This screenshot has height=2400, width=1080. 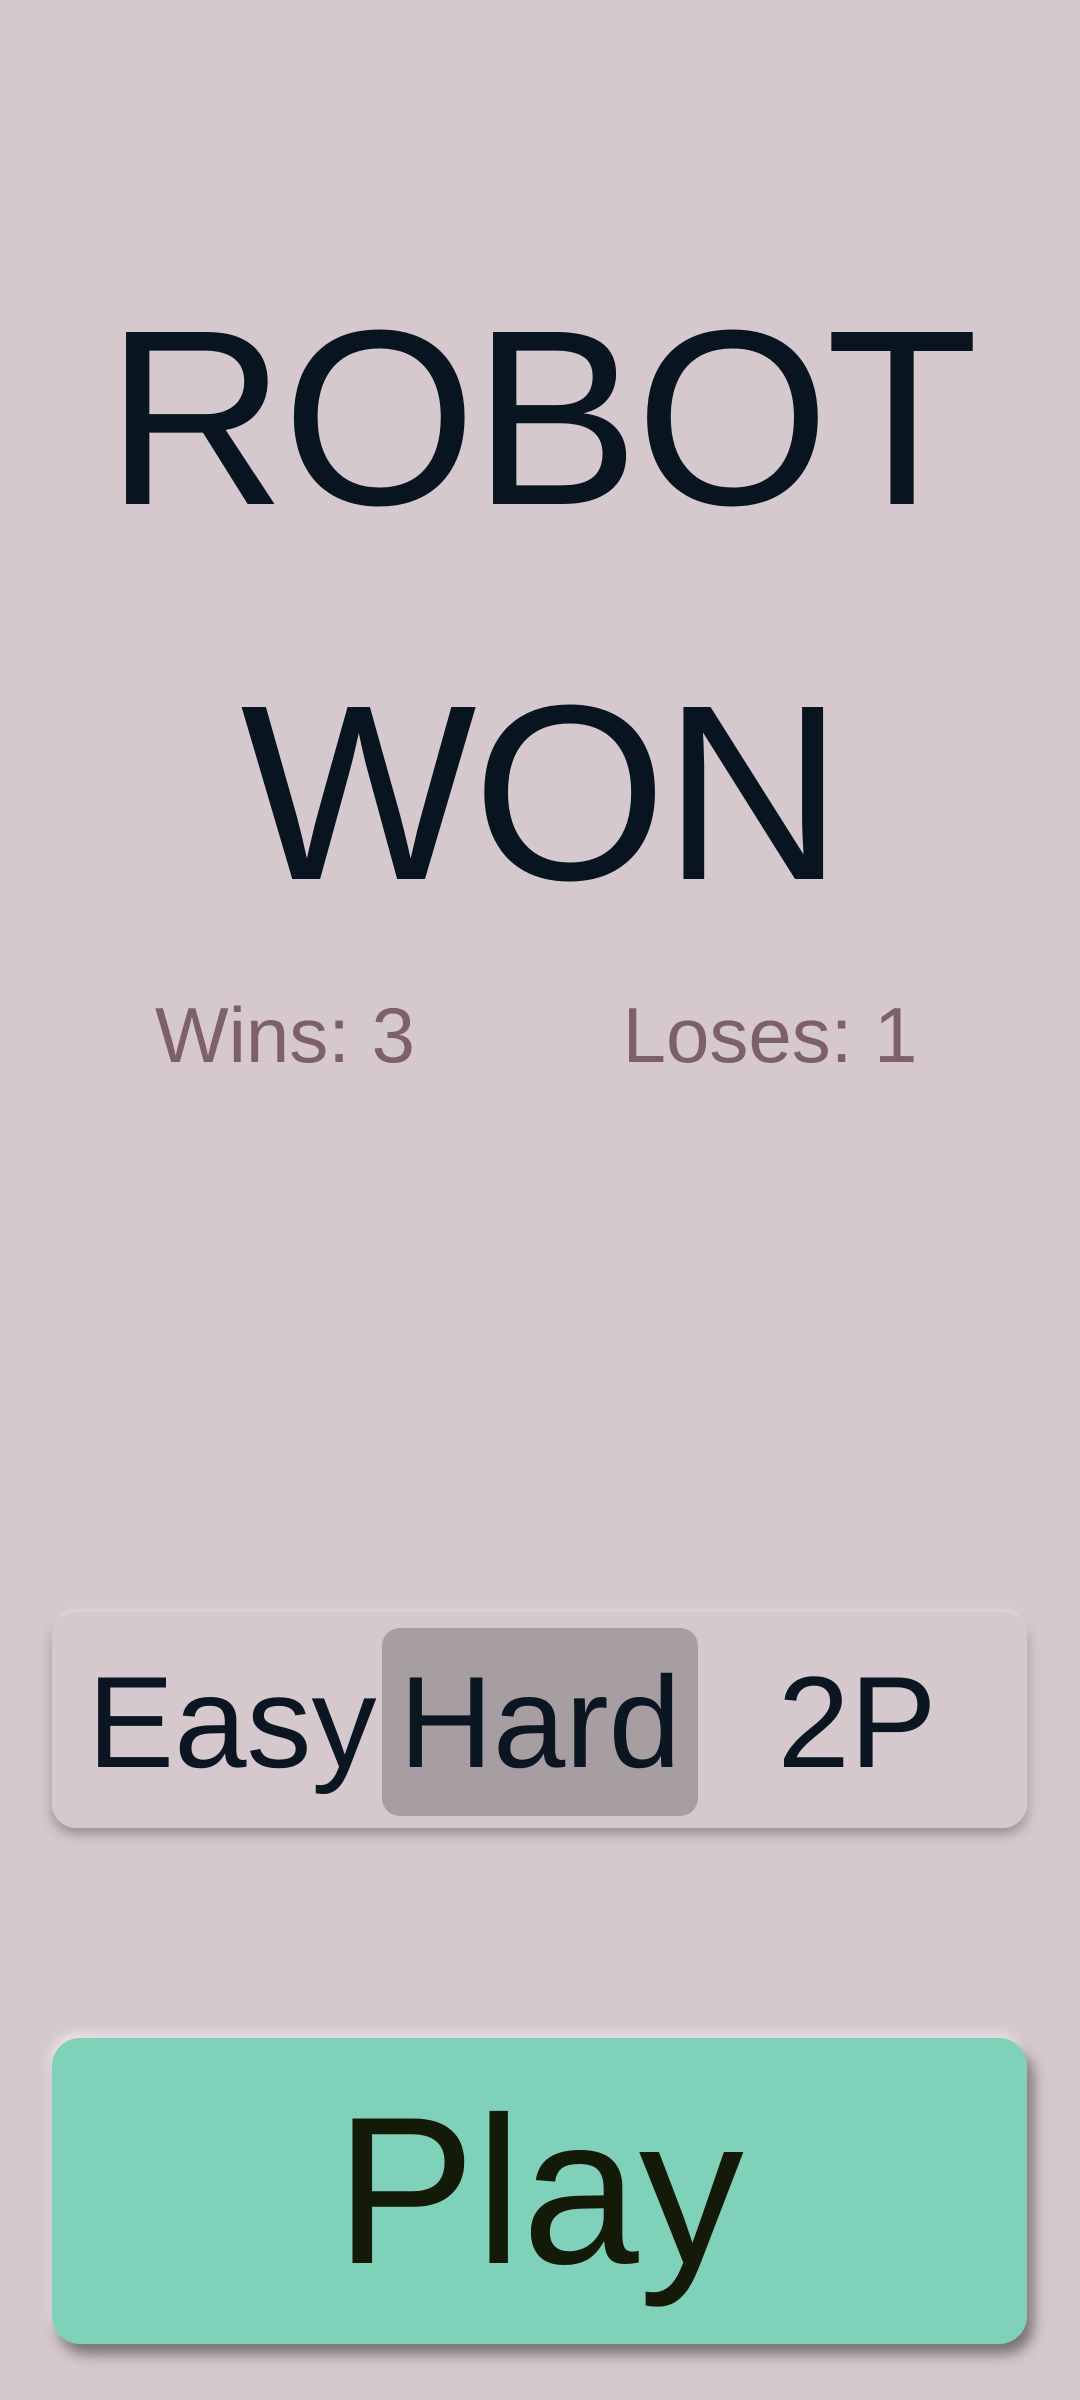 I want to click on theme-toggle-button, so click(x=965, y=113).